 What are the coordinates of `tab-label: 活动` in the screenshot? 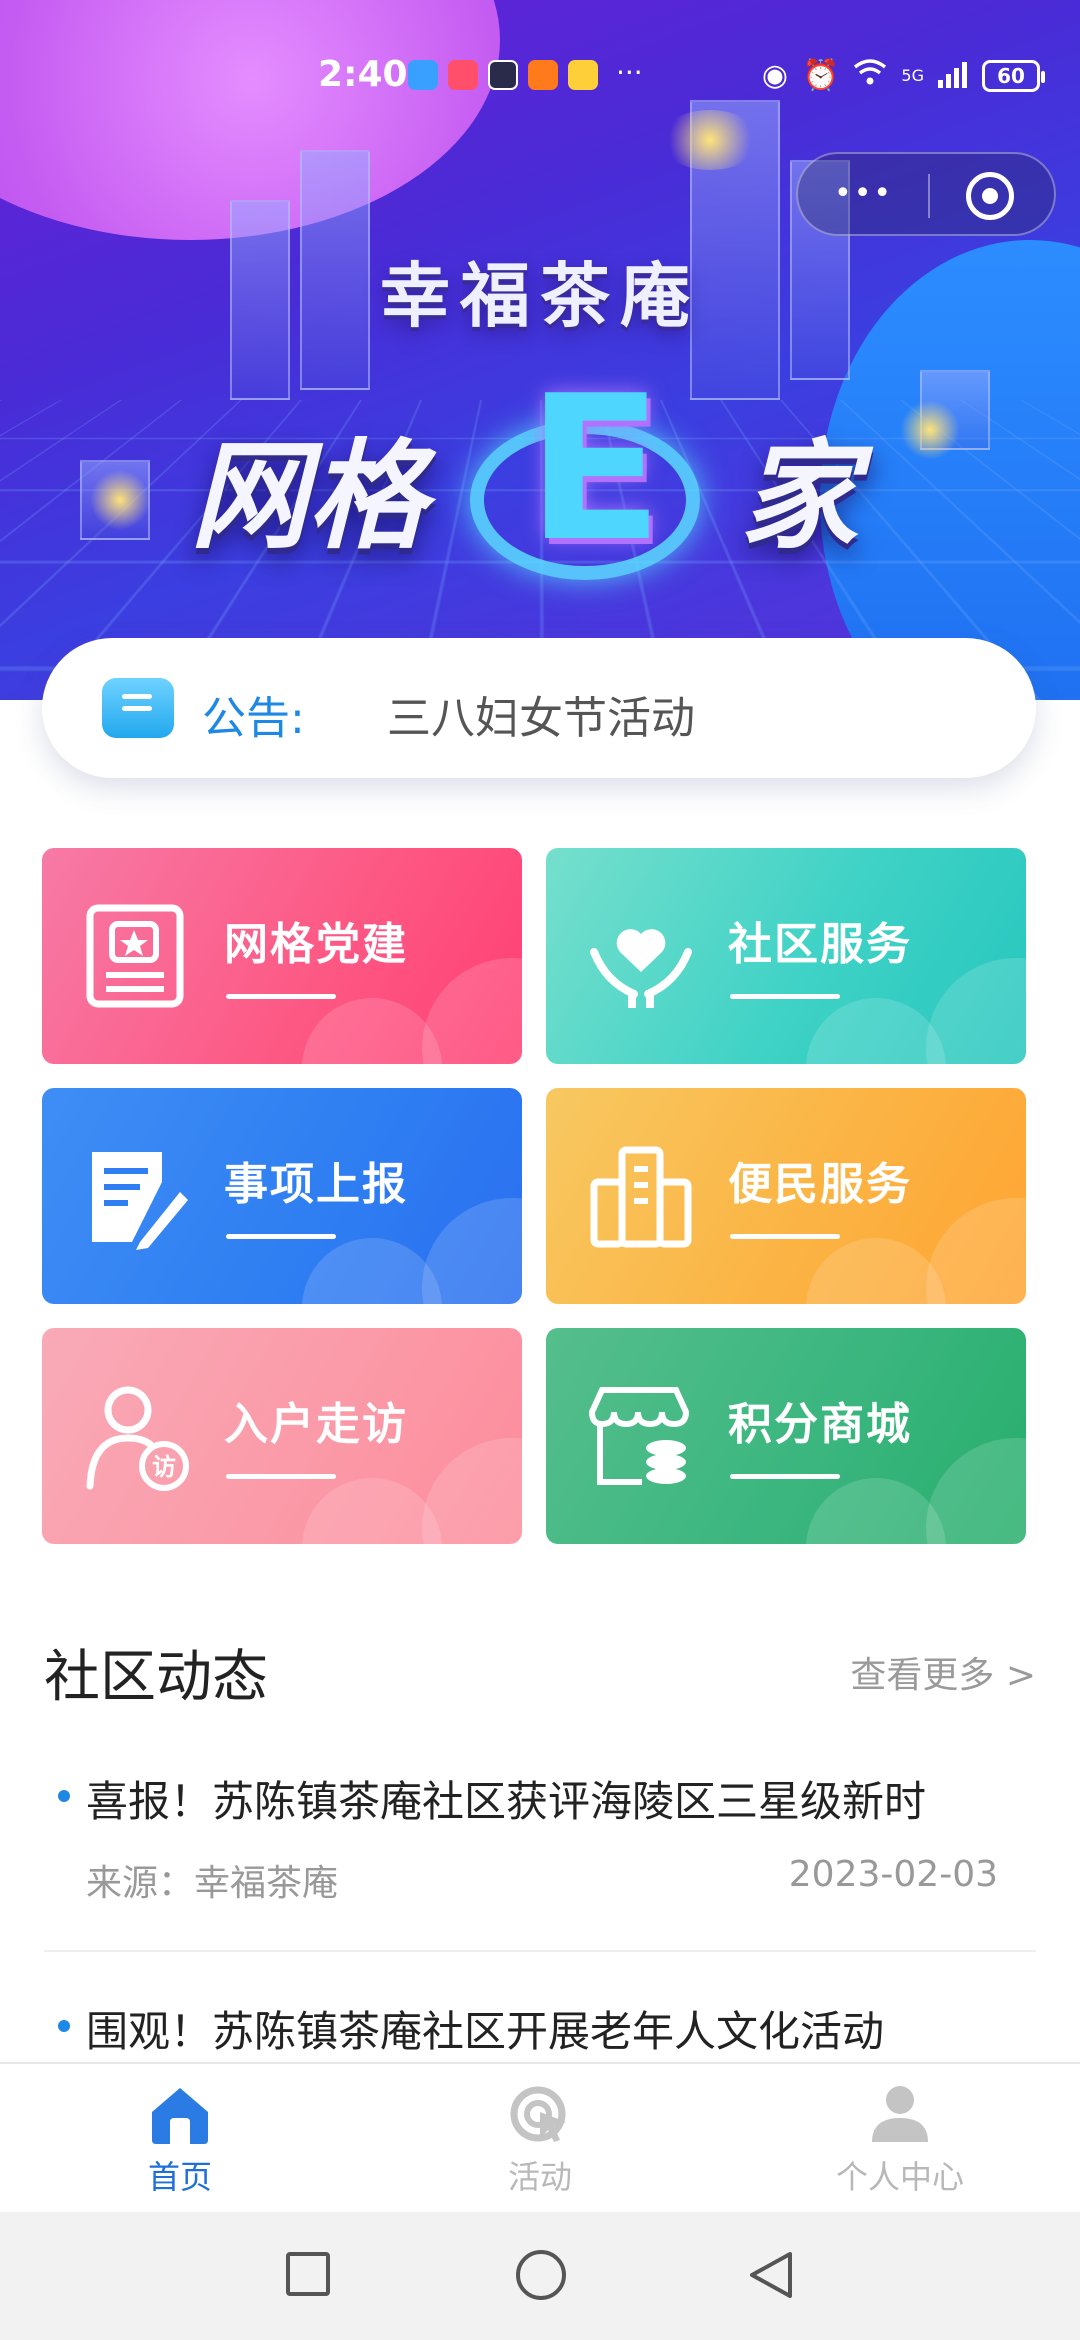 It's located at (539, 2177).